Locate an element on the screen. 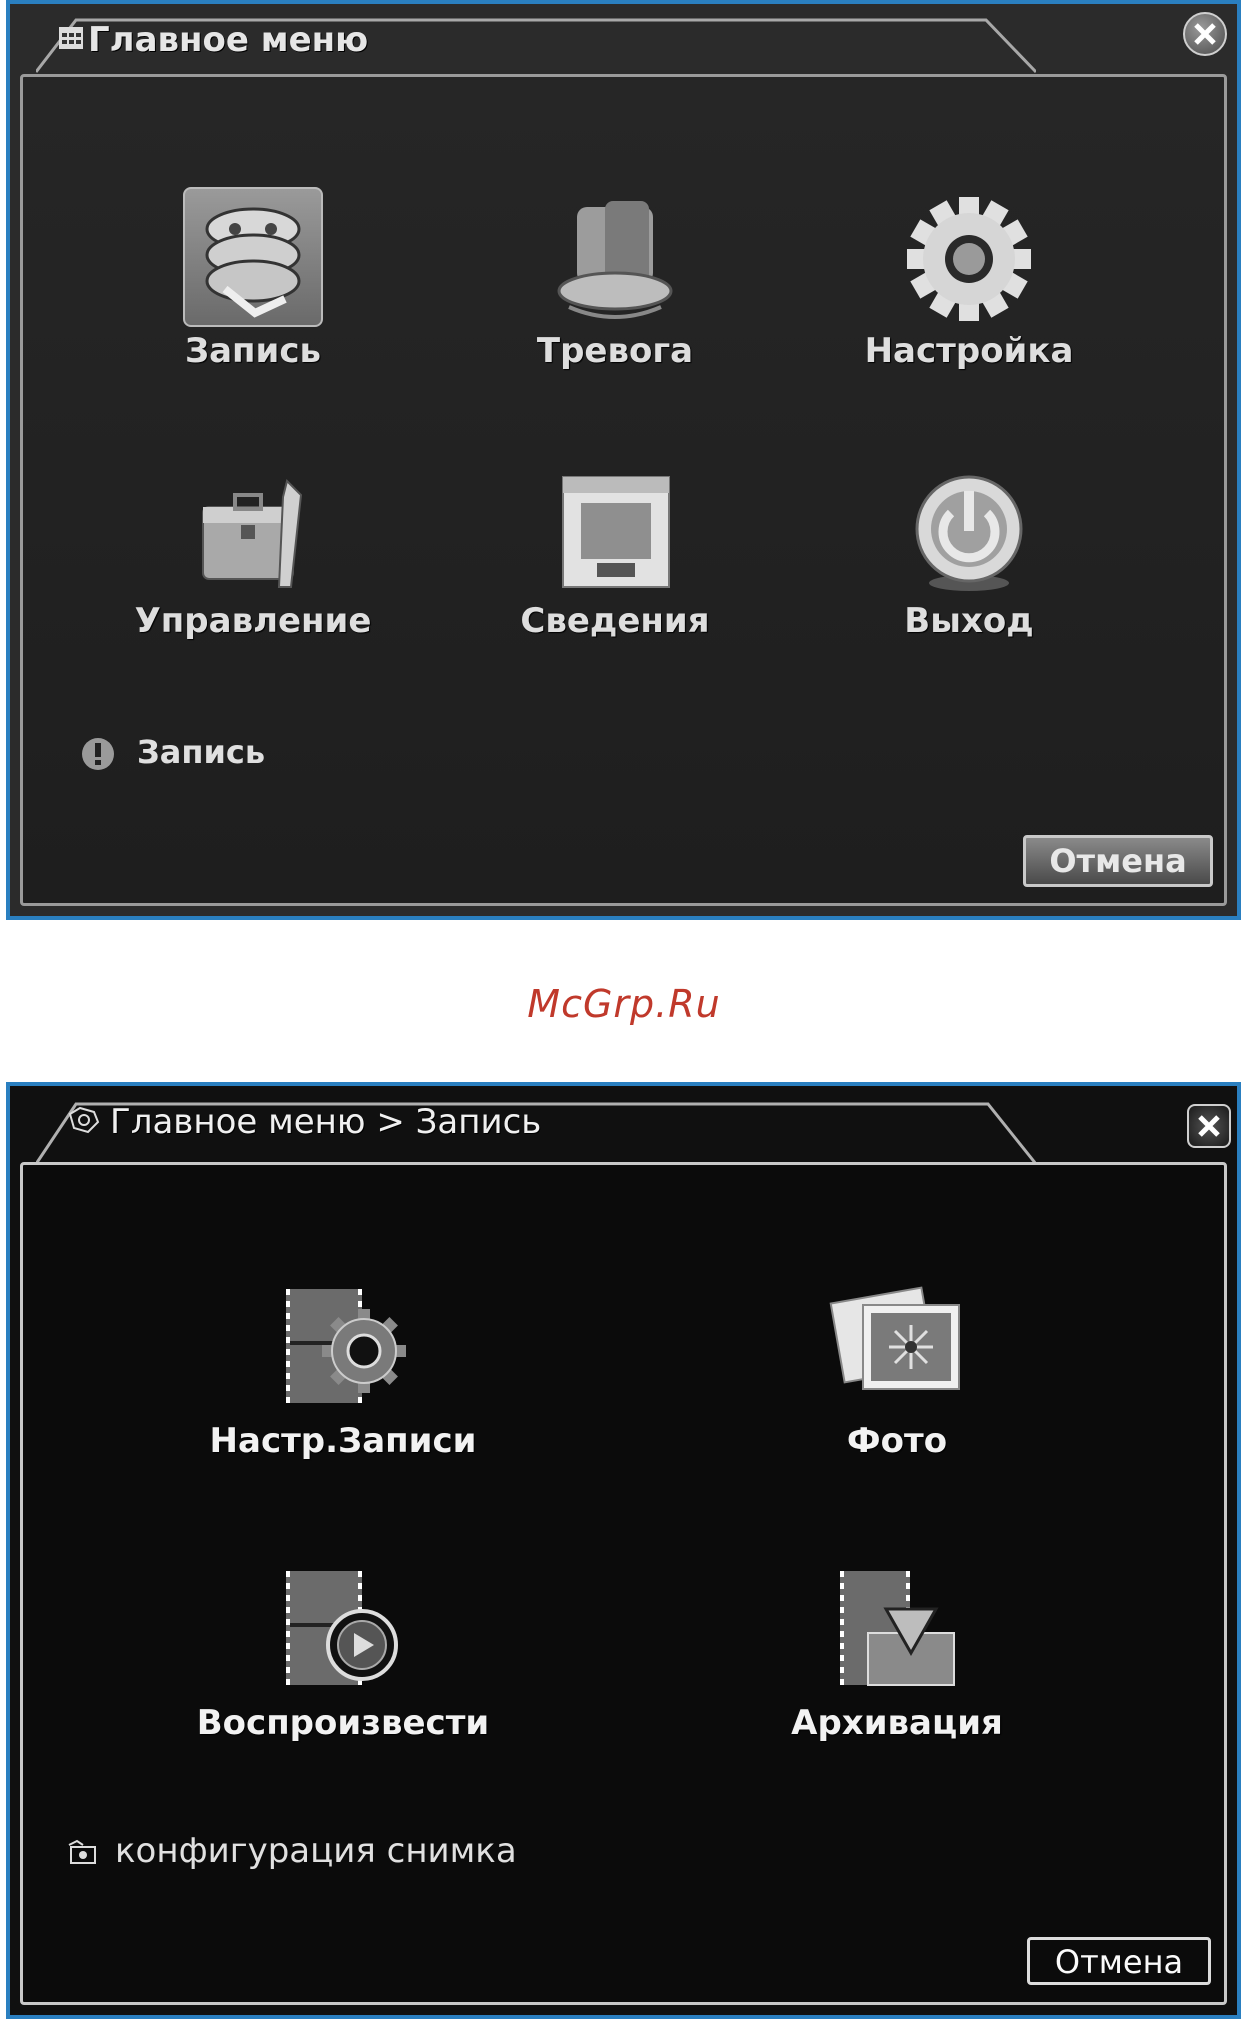  menu-label-record: Запись is located at coordinates (253, 351).